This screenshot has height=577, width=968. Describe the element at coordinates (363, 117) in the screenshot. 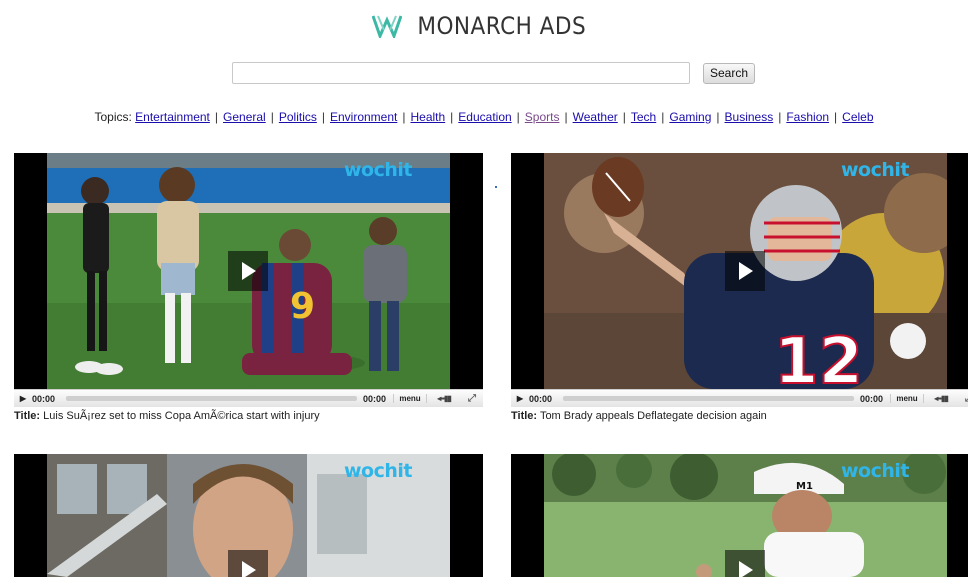

I see `topic-environment: Environment` at that location.